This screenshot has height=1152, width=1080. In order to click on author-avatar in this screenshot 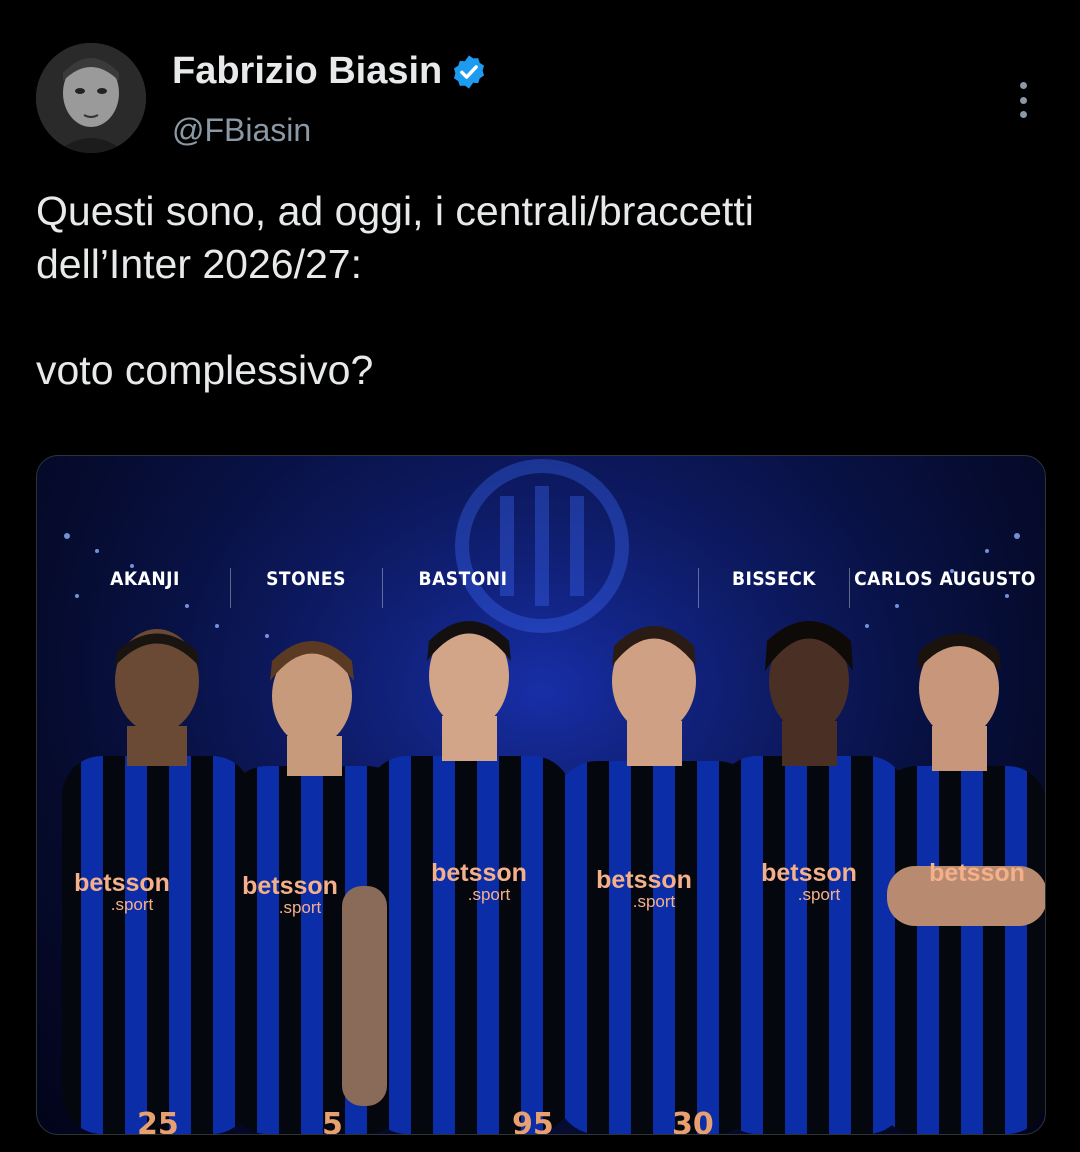, I will do `click(91, 98)`.